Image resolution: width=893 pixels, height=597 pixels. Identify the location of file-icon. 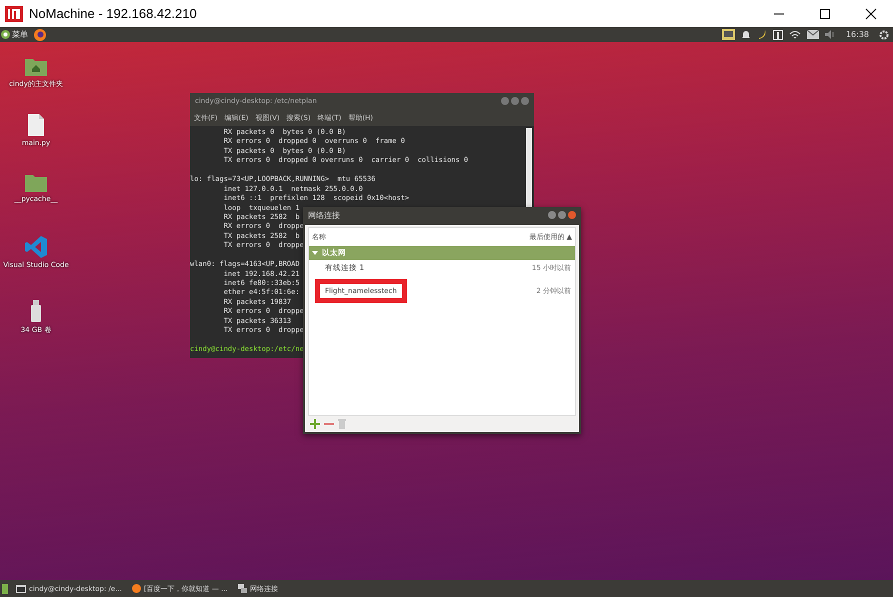
(36, 125).